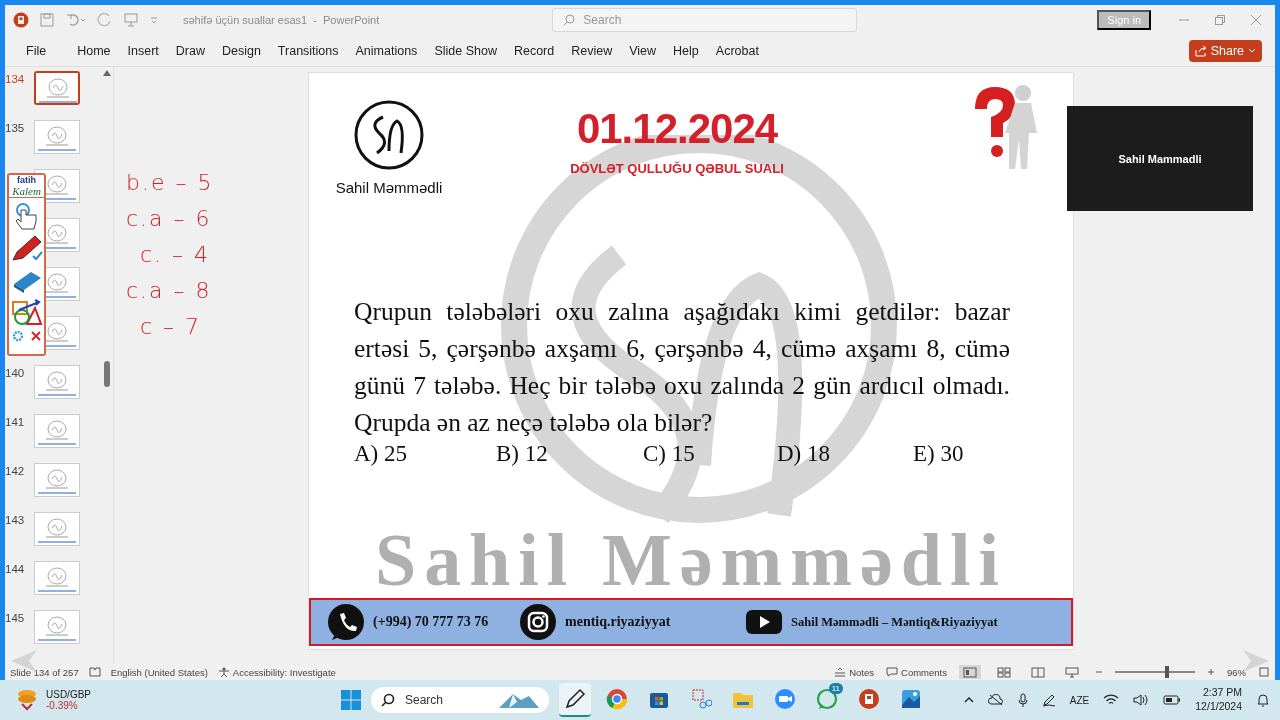  I want to click on notification-icon, so click(1263, 700).